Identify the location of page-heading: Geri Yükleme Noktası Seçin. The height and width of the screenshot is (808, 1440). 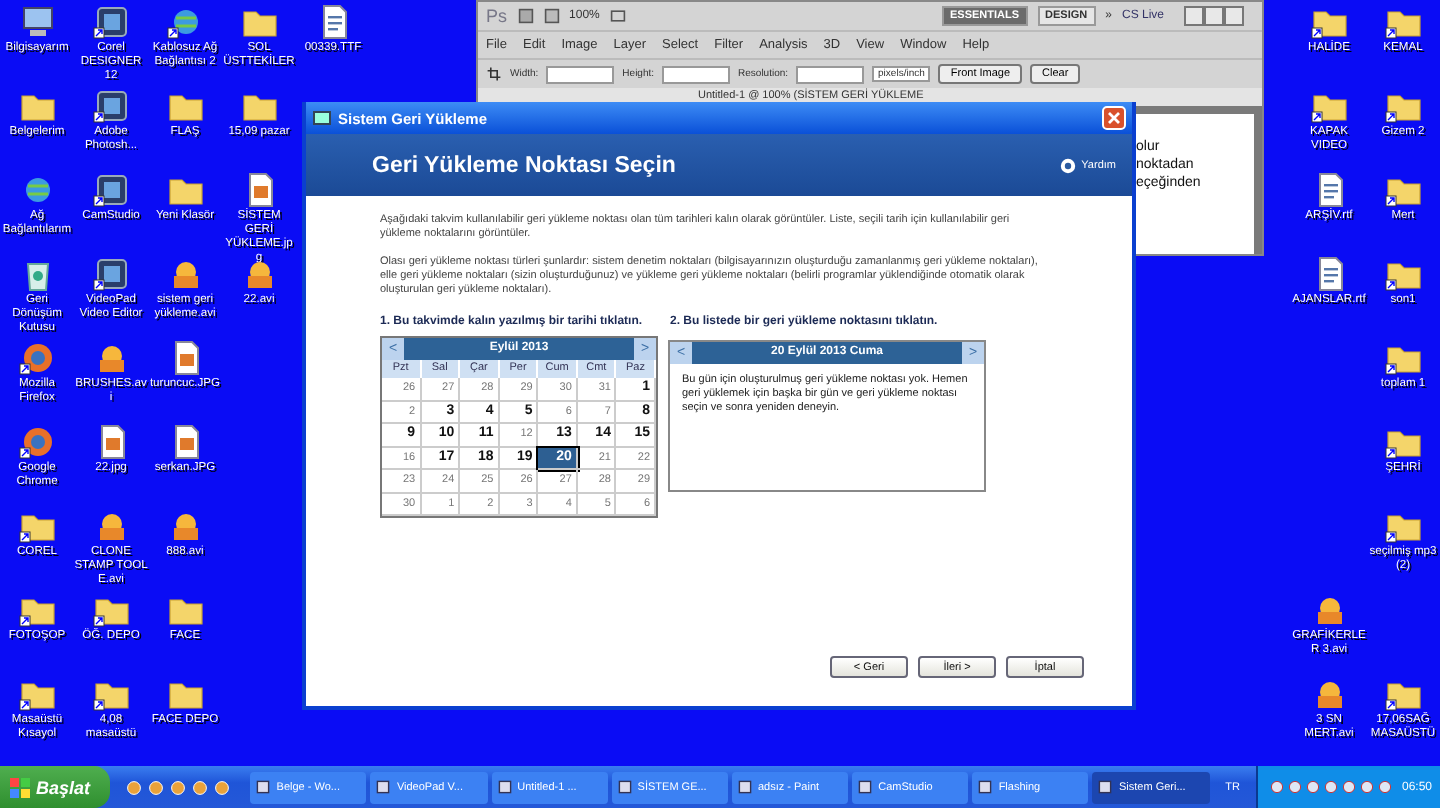
(525, 165).